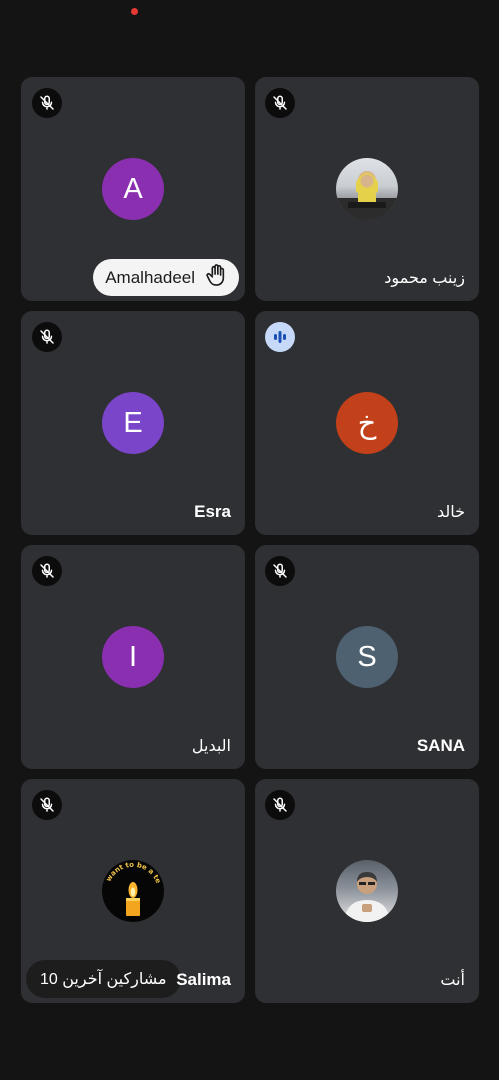  I want to click on avatar: A, so click(133, 189).